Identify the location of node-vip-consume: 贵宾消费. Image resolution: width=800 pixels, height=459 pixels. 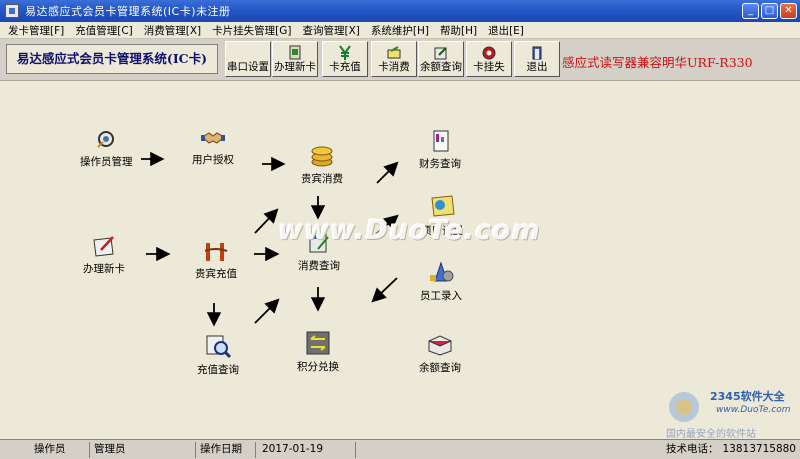
(322, 164).